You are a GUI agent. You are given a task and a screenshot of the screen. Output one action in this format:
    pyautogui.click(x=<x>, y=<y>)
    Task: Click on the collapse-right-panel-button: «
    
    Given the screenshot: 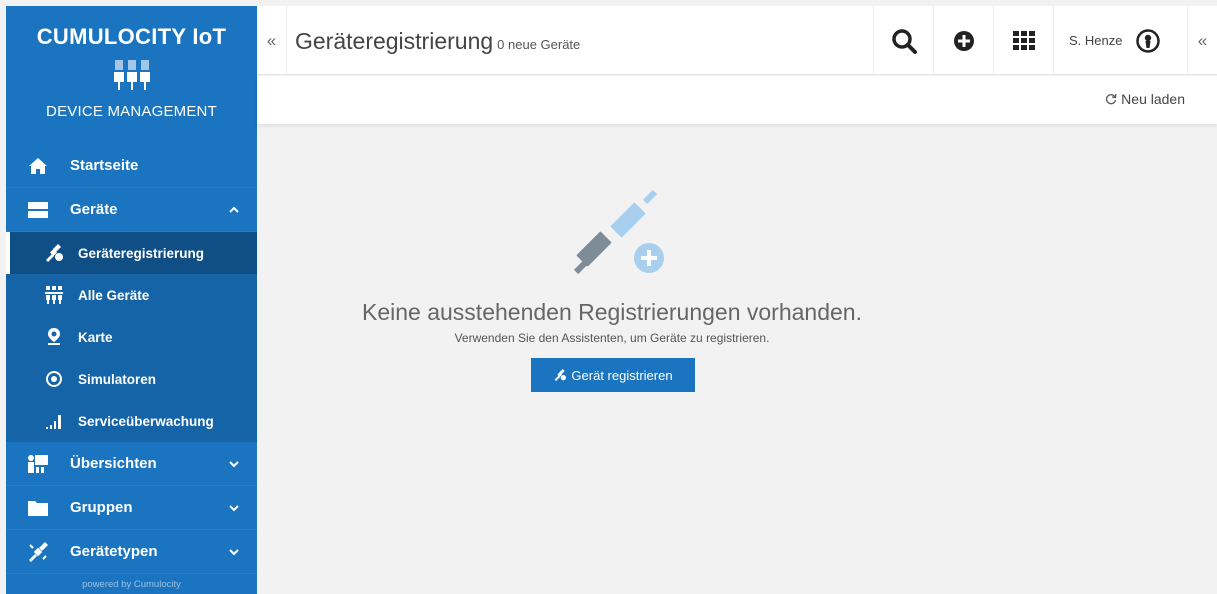 What is the action you would take?
    pyautogui.click(x=1202, y=40)
    